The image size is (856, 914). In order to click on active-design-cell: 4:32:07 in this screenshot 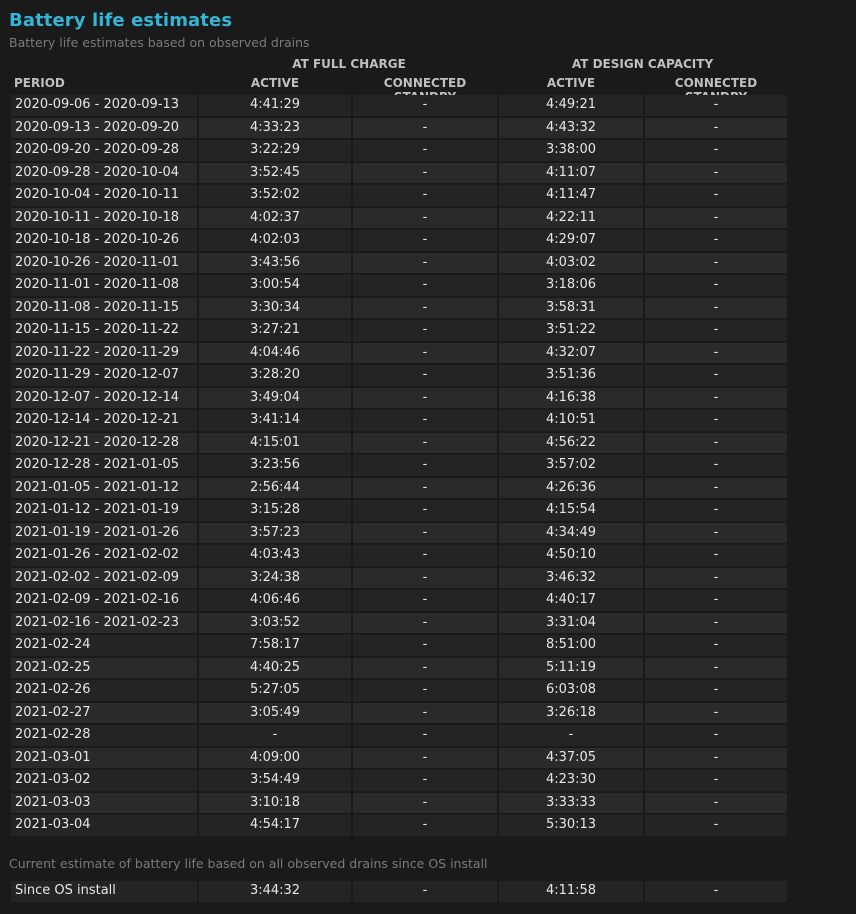, I will do `click(571, 352)`.